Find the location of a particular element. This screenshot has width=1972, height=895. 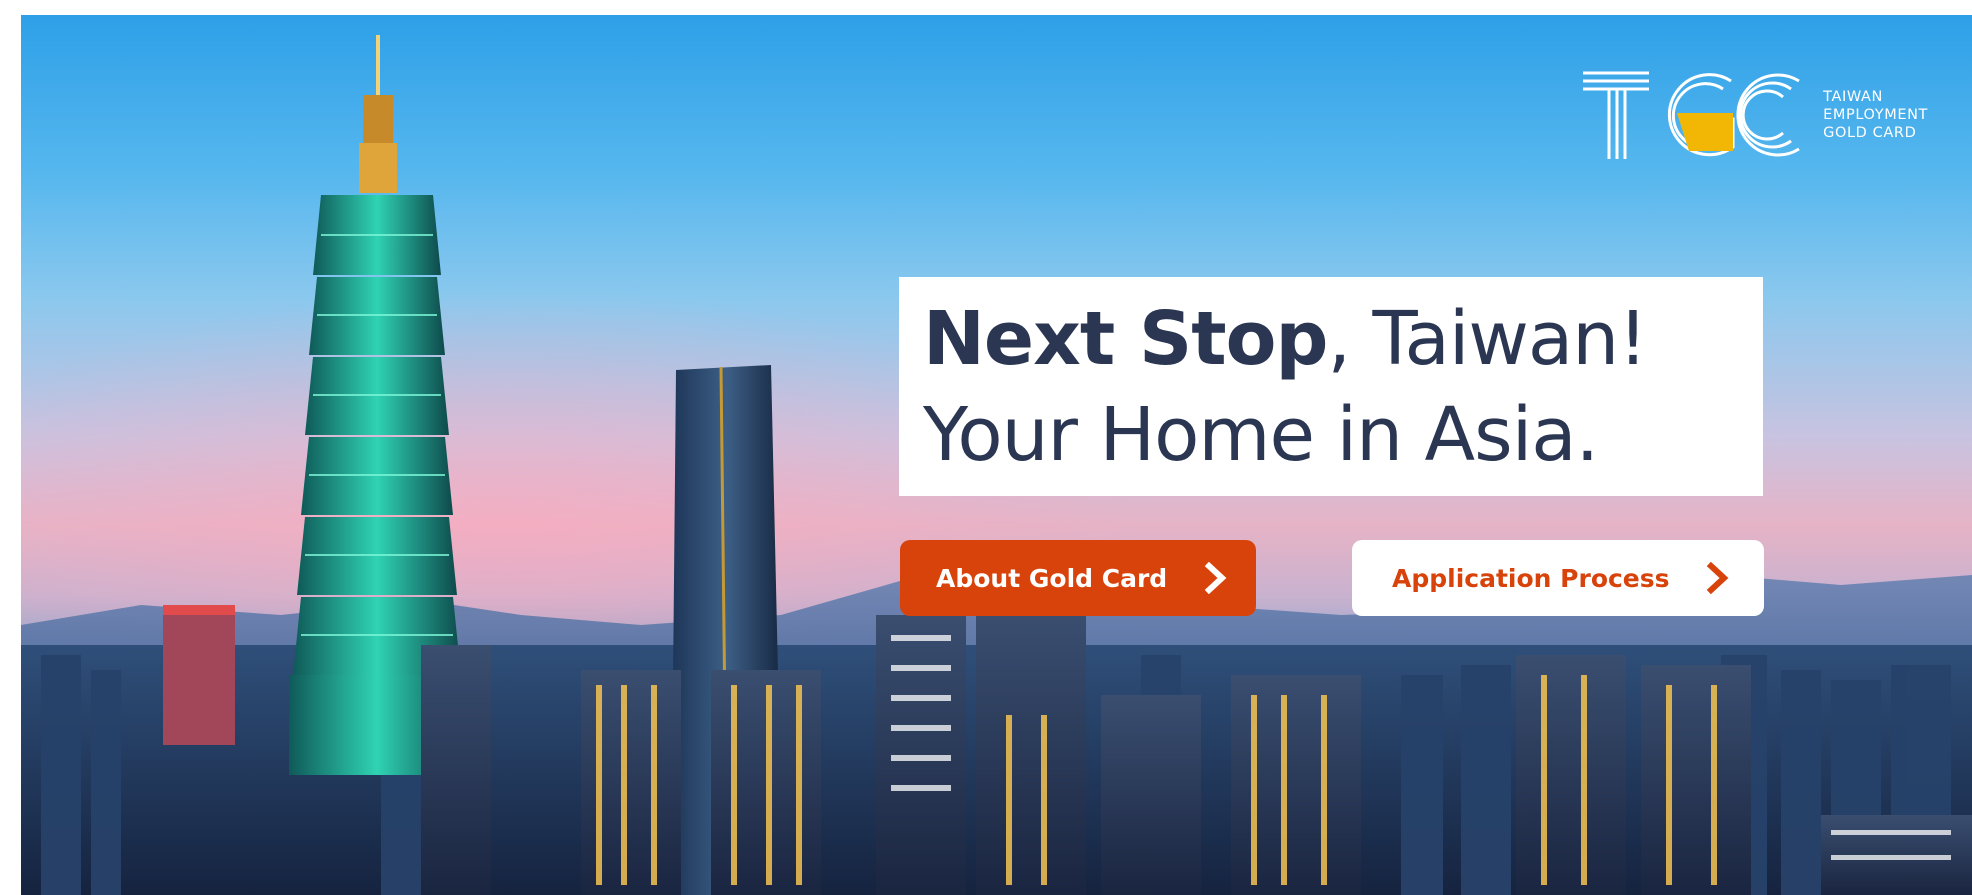

logo-wordmark: TAIWAN EMPLOYMENT GOLD CARD is located at coordinates (1875, 115).